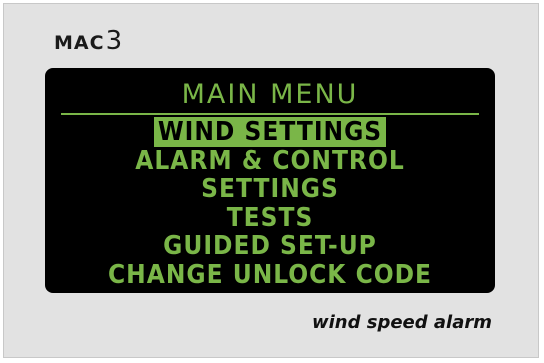 The width and height of the screenshot is (544, 363). Describe the element at coordinates (401, 322) in the screenshot. I see `product-tagline: wind speed alarm` at that location.